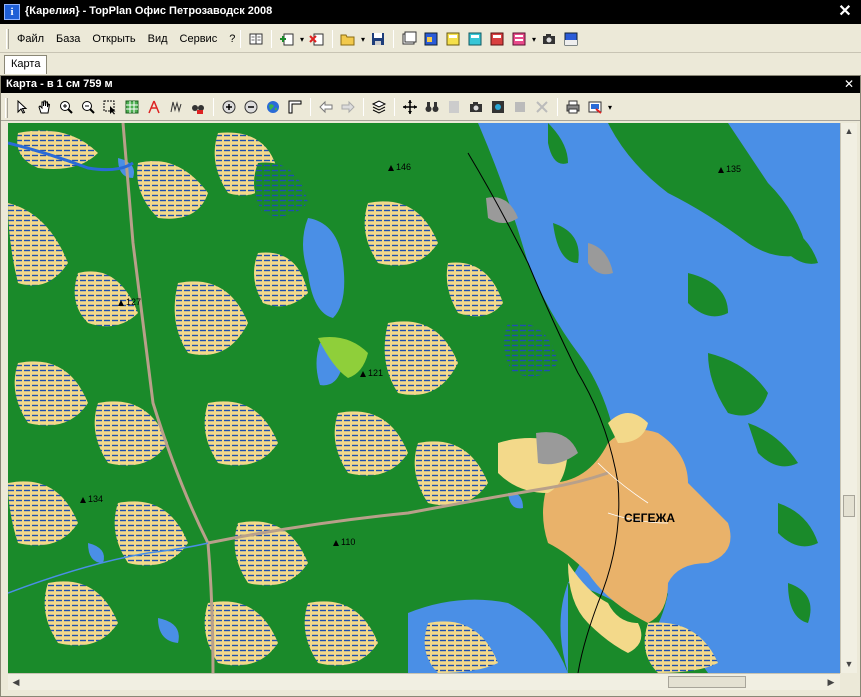 Image resolution: width=861 pixels, height=697 pixels. I want to click on menu-database: База, so click(68, 39).